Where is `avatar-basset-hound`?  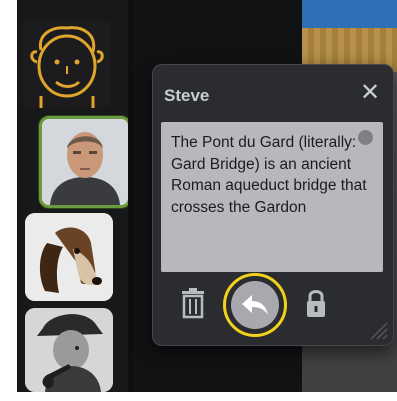 avatar-basset-hound is located at coordinates (69, 257).